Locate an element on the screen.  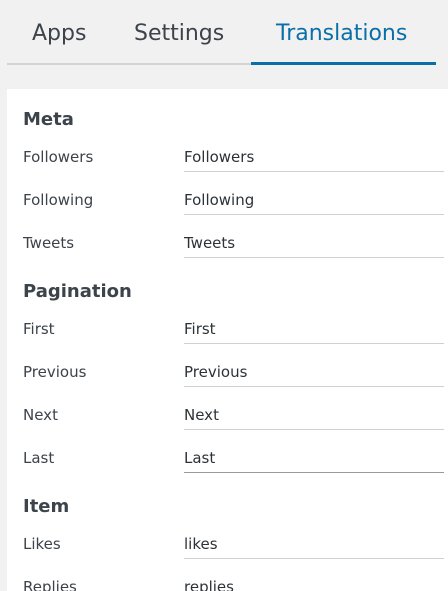
input-likes is located at coordinates (314, 544).